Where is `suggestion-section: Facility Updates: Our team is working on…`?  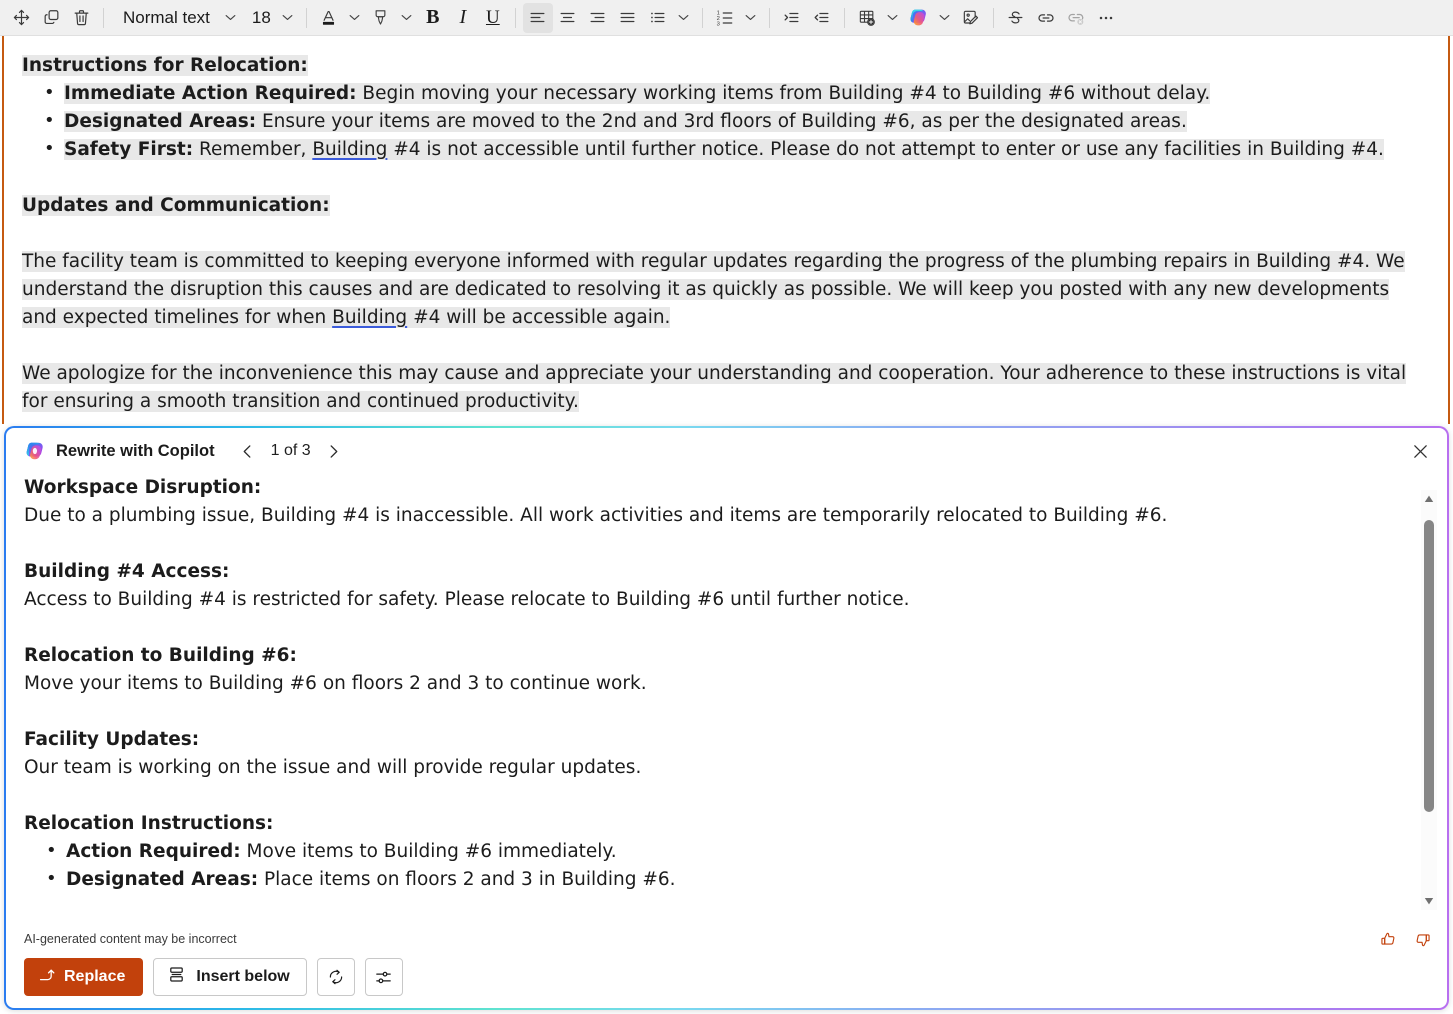
suggestion-section: Facility Updates: Our team is working on… is located at coordinates (712, 754).